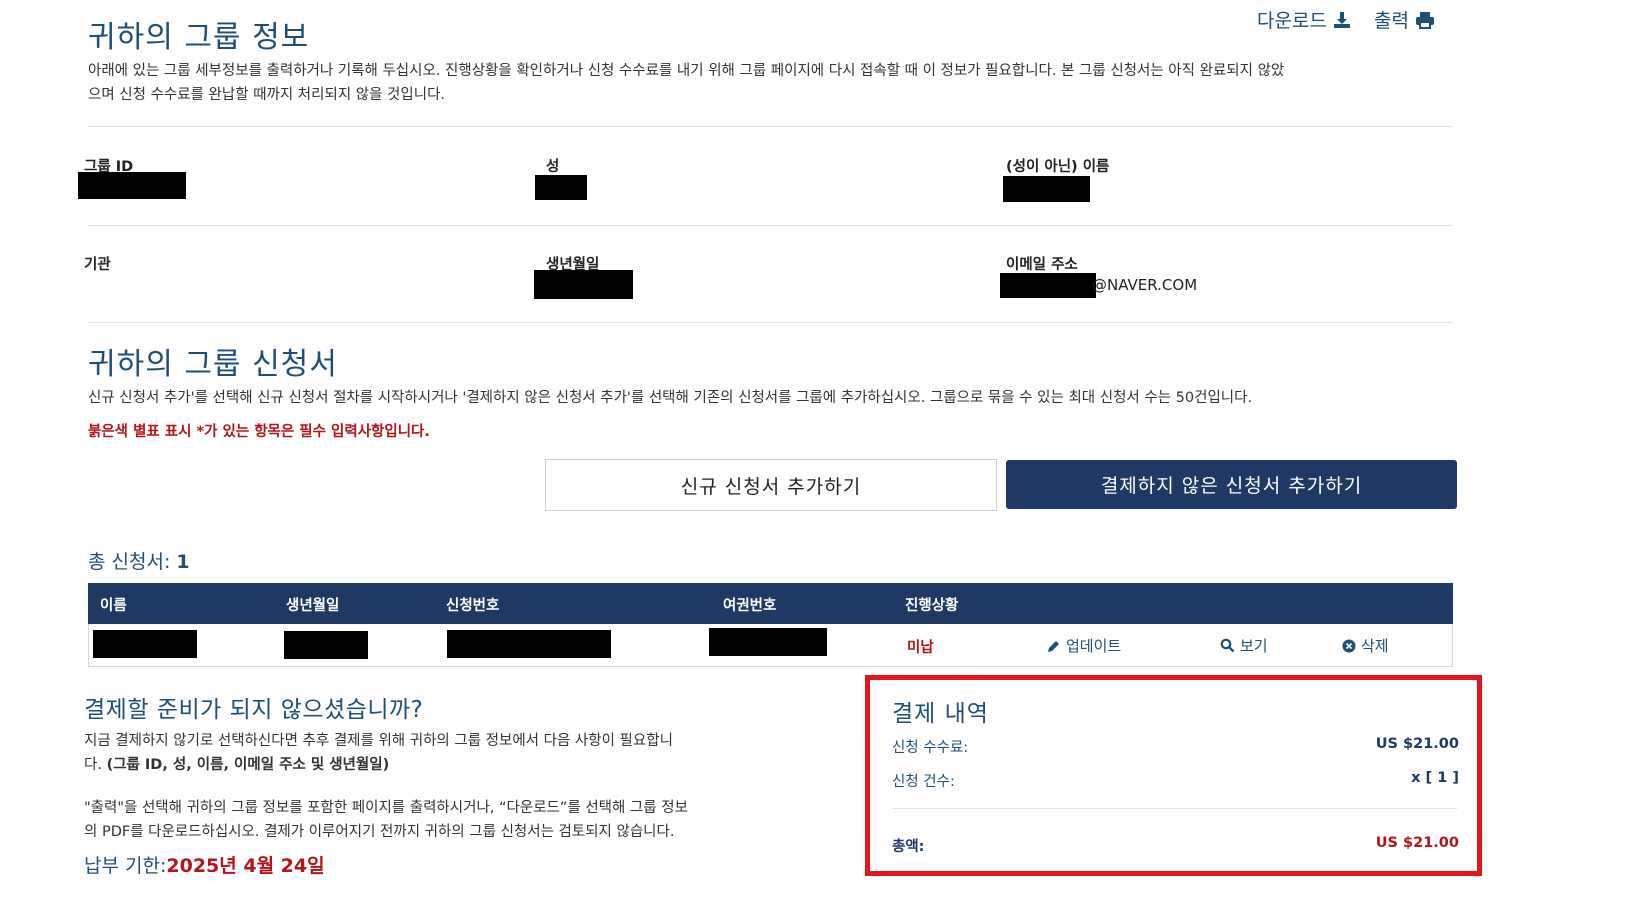 The image size is (1637, 917). I want to click on required-info-list: (그룹 ID, 성, 이름, 이메일 주소 및 생년월일), so click(248, 765).